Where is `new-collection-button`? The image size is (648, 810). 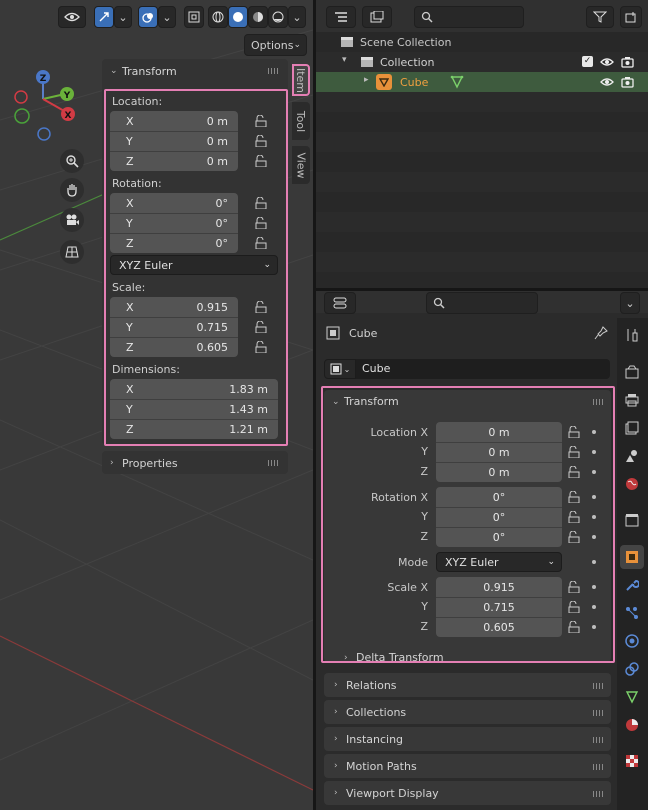 new-collection-button is located at coordinates (631, 17).